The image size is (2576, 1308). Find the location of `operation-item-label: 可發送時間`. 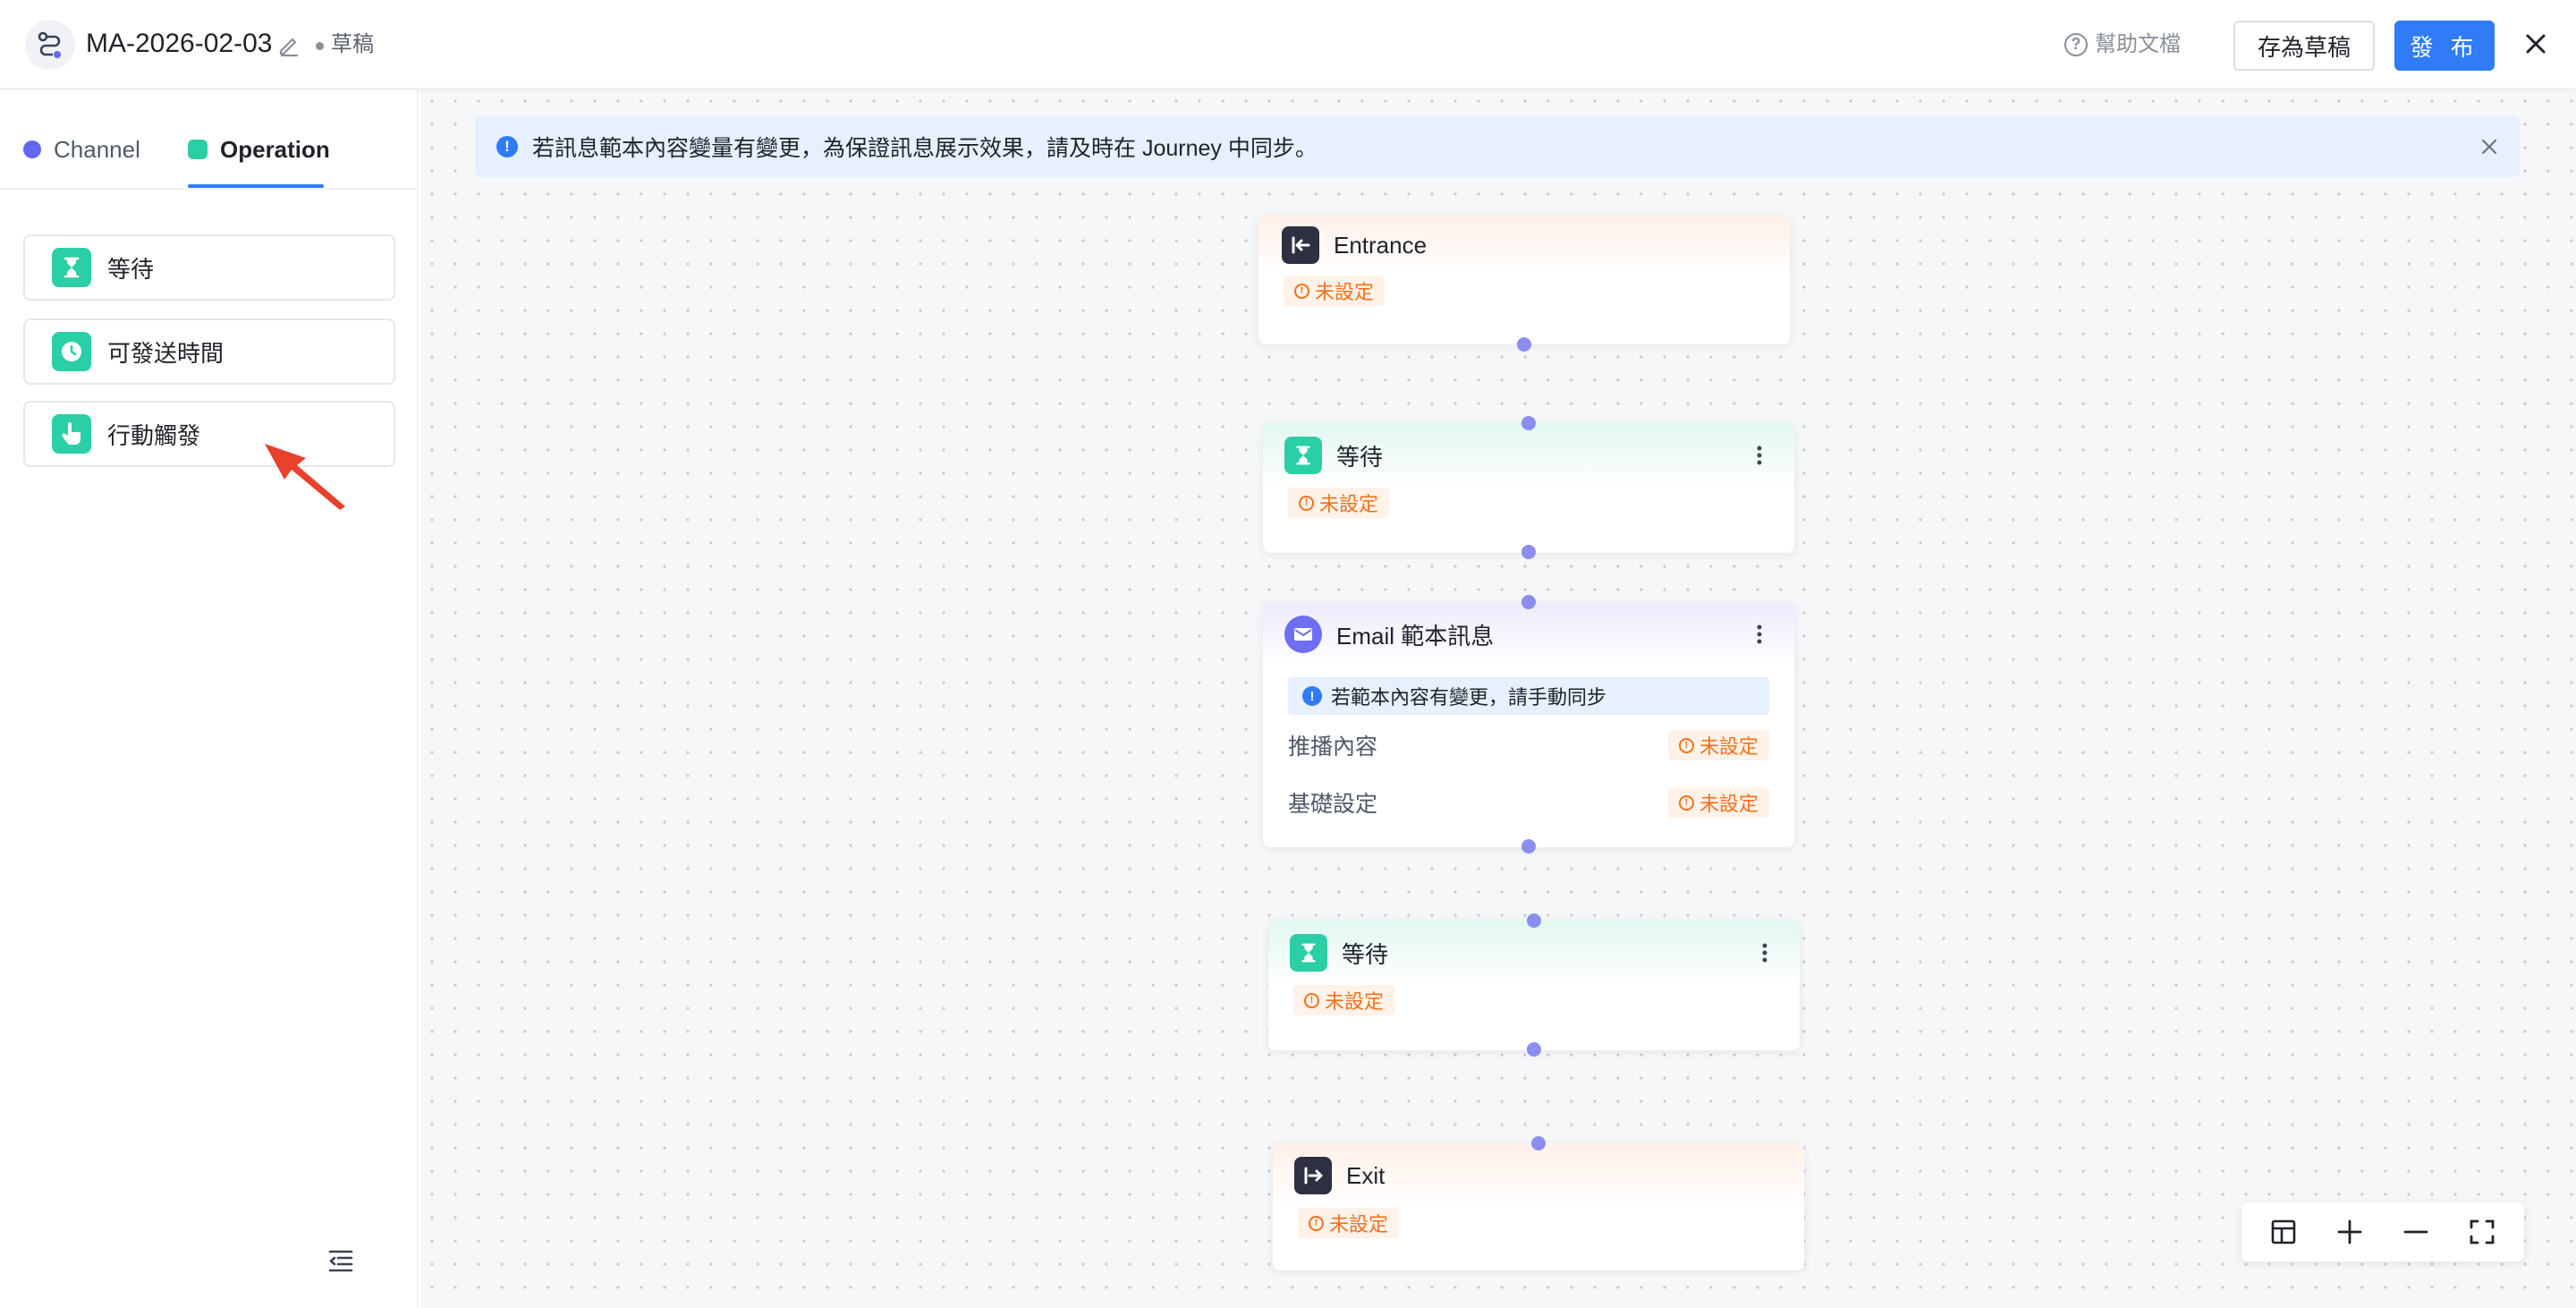

operation-item-label: 可發送時間 is located at coordinates (166, 353).